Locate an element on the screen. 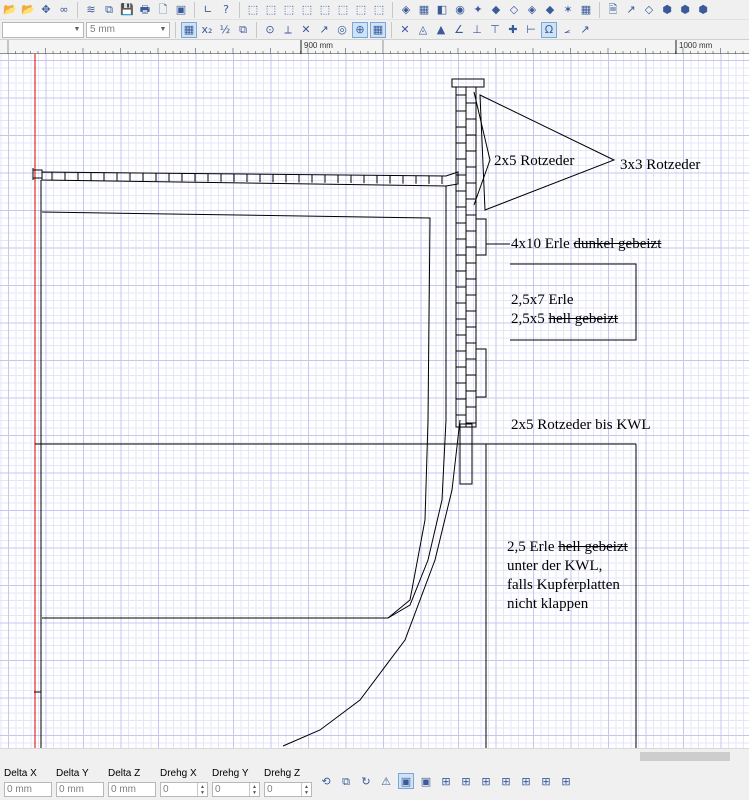 This screenshot has width=749, height=800. magnet-icon: Ω is located at coordinates (549, 29).